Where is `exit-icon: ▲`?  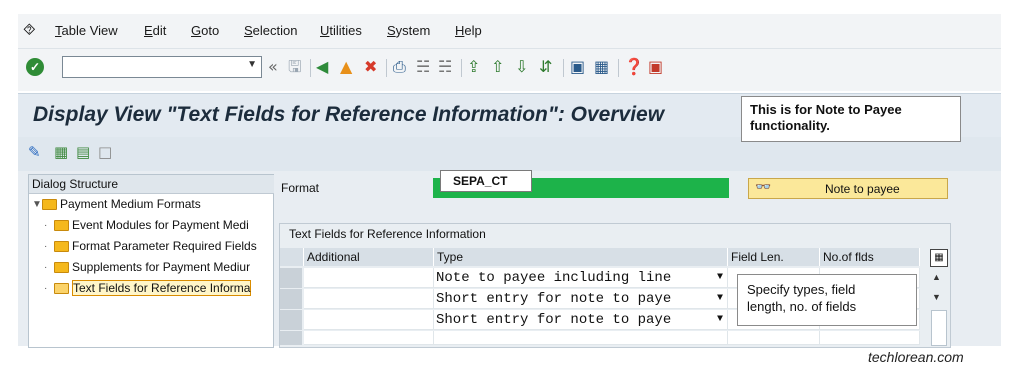
exit-icon: ▲ is located at coordinates (346, 67).